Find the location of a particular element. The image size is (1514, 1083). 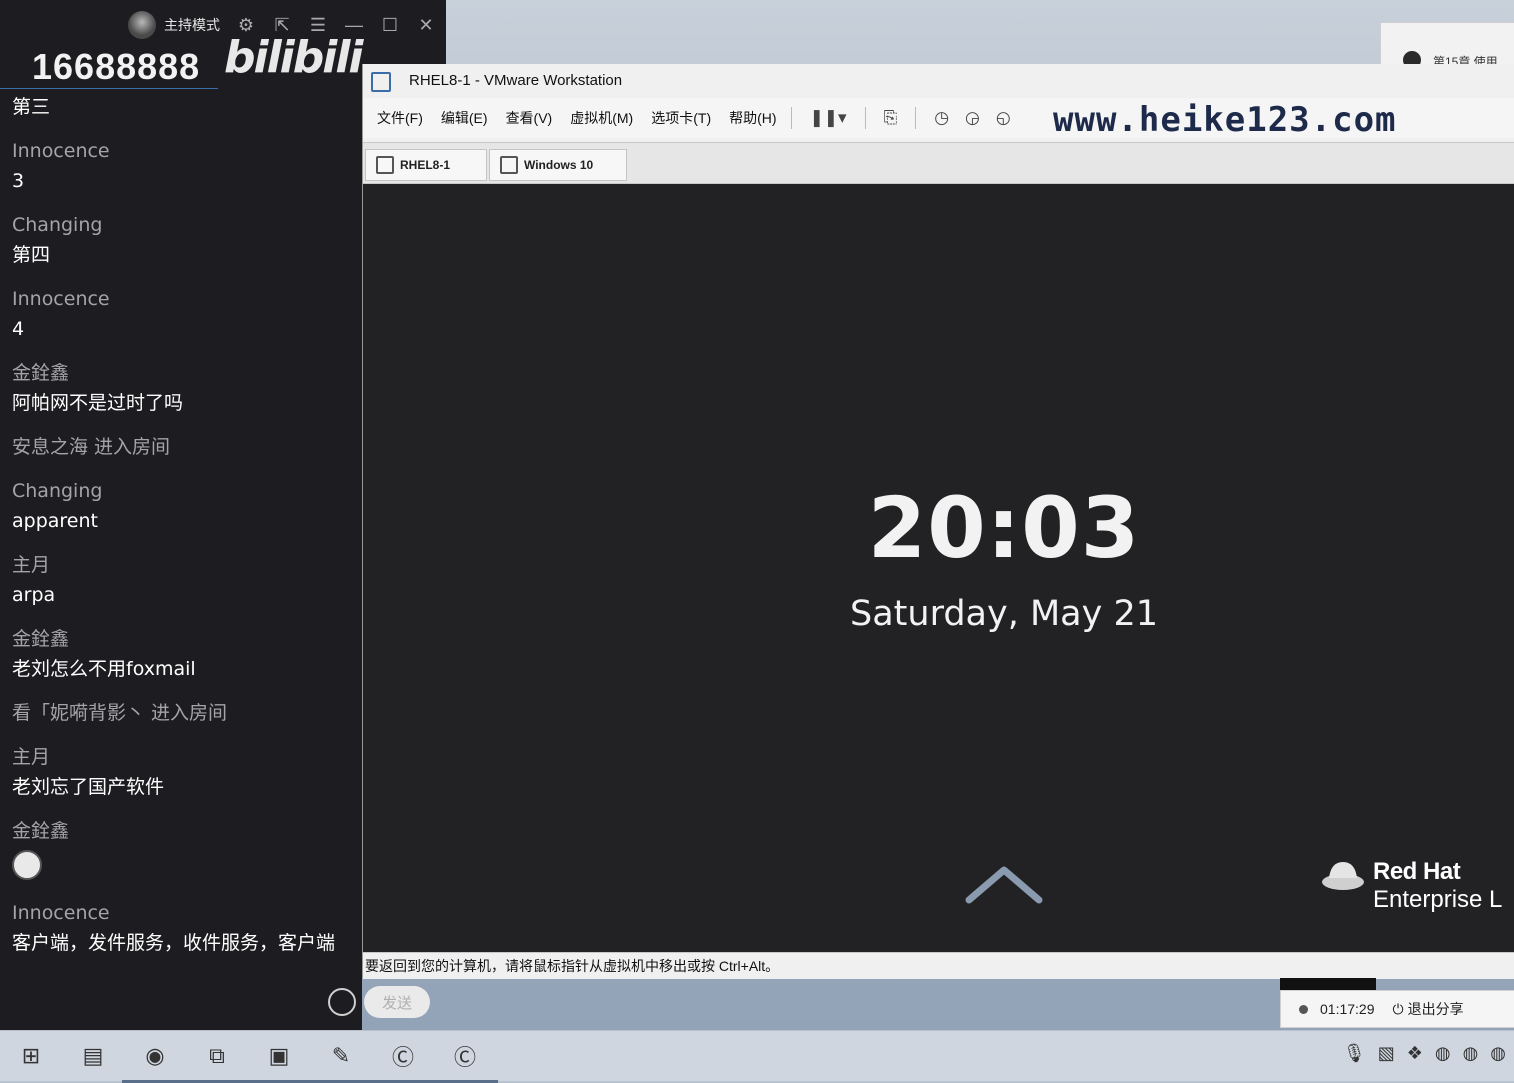

chat-text: apparent is located at coordinates (55, 521).